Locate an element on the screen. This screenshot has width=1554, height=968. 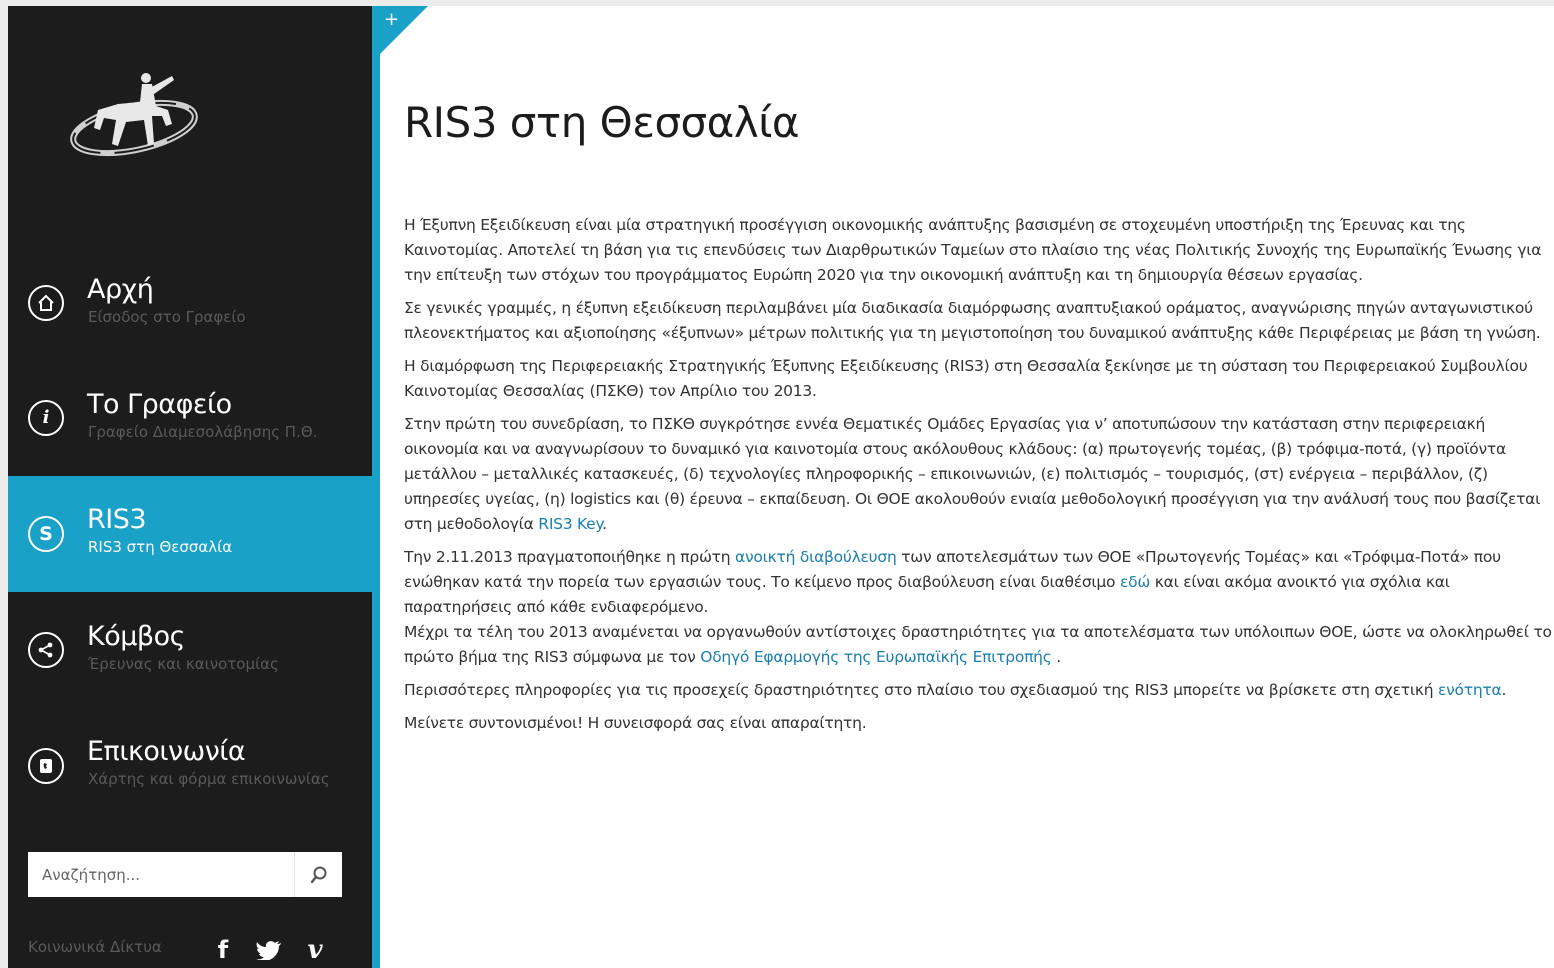
search-input is located at coordinates (160, 874).